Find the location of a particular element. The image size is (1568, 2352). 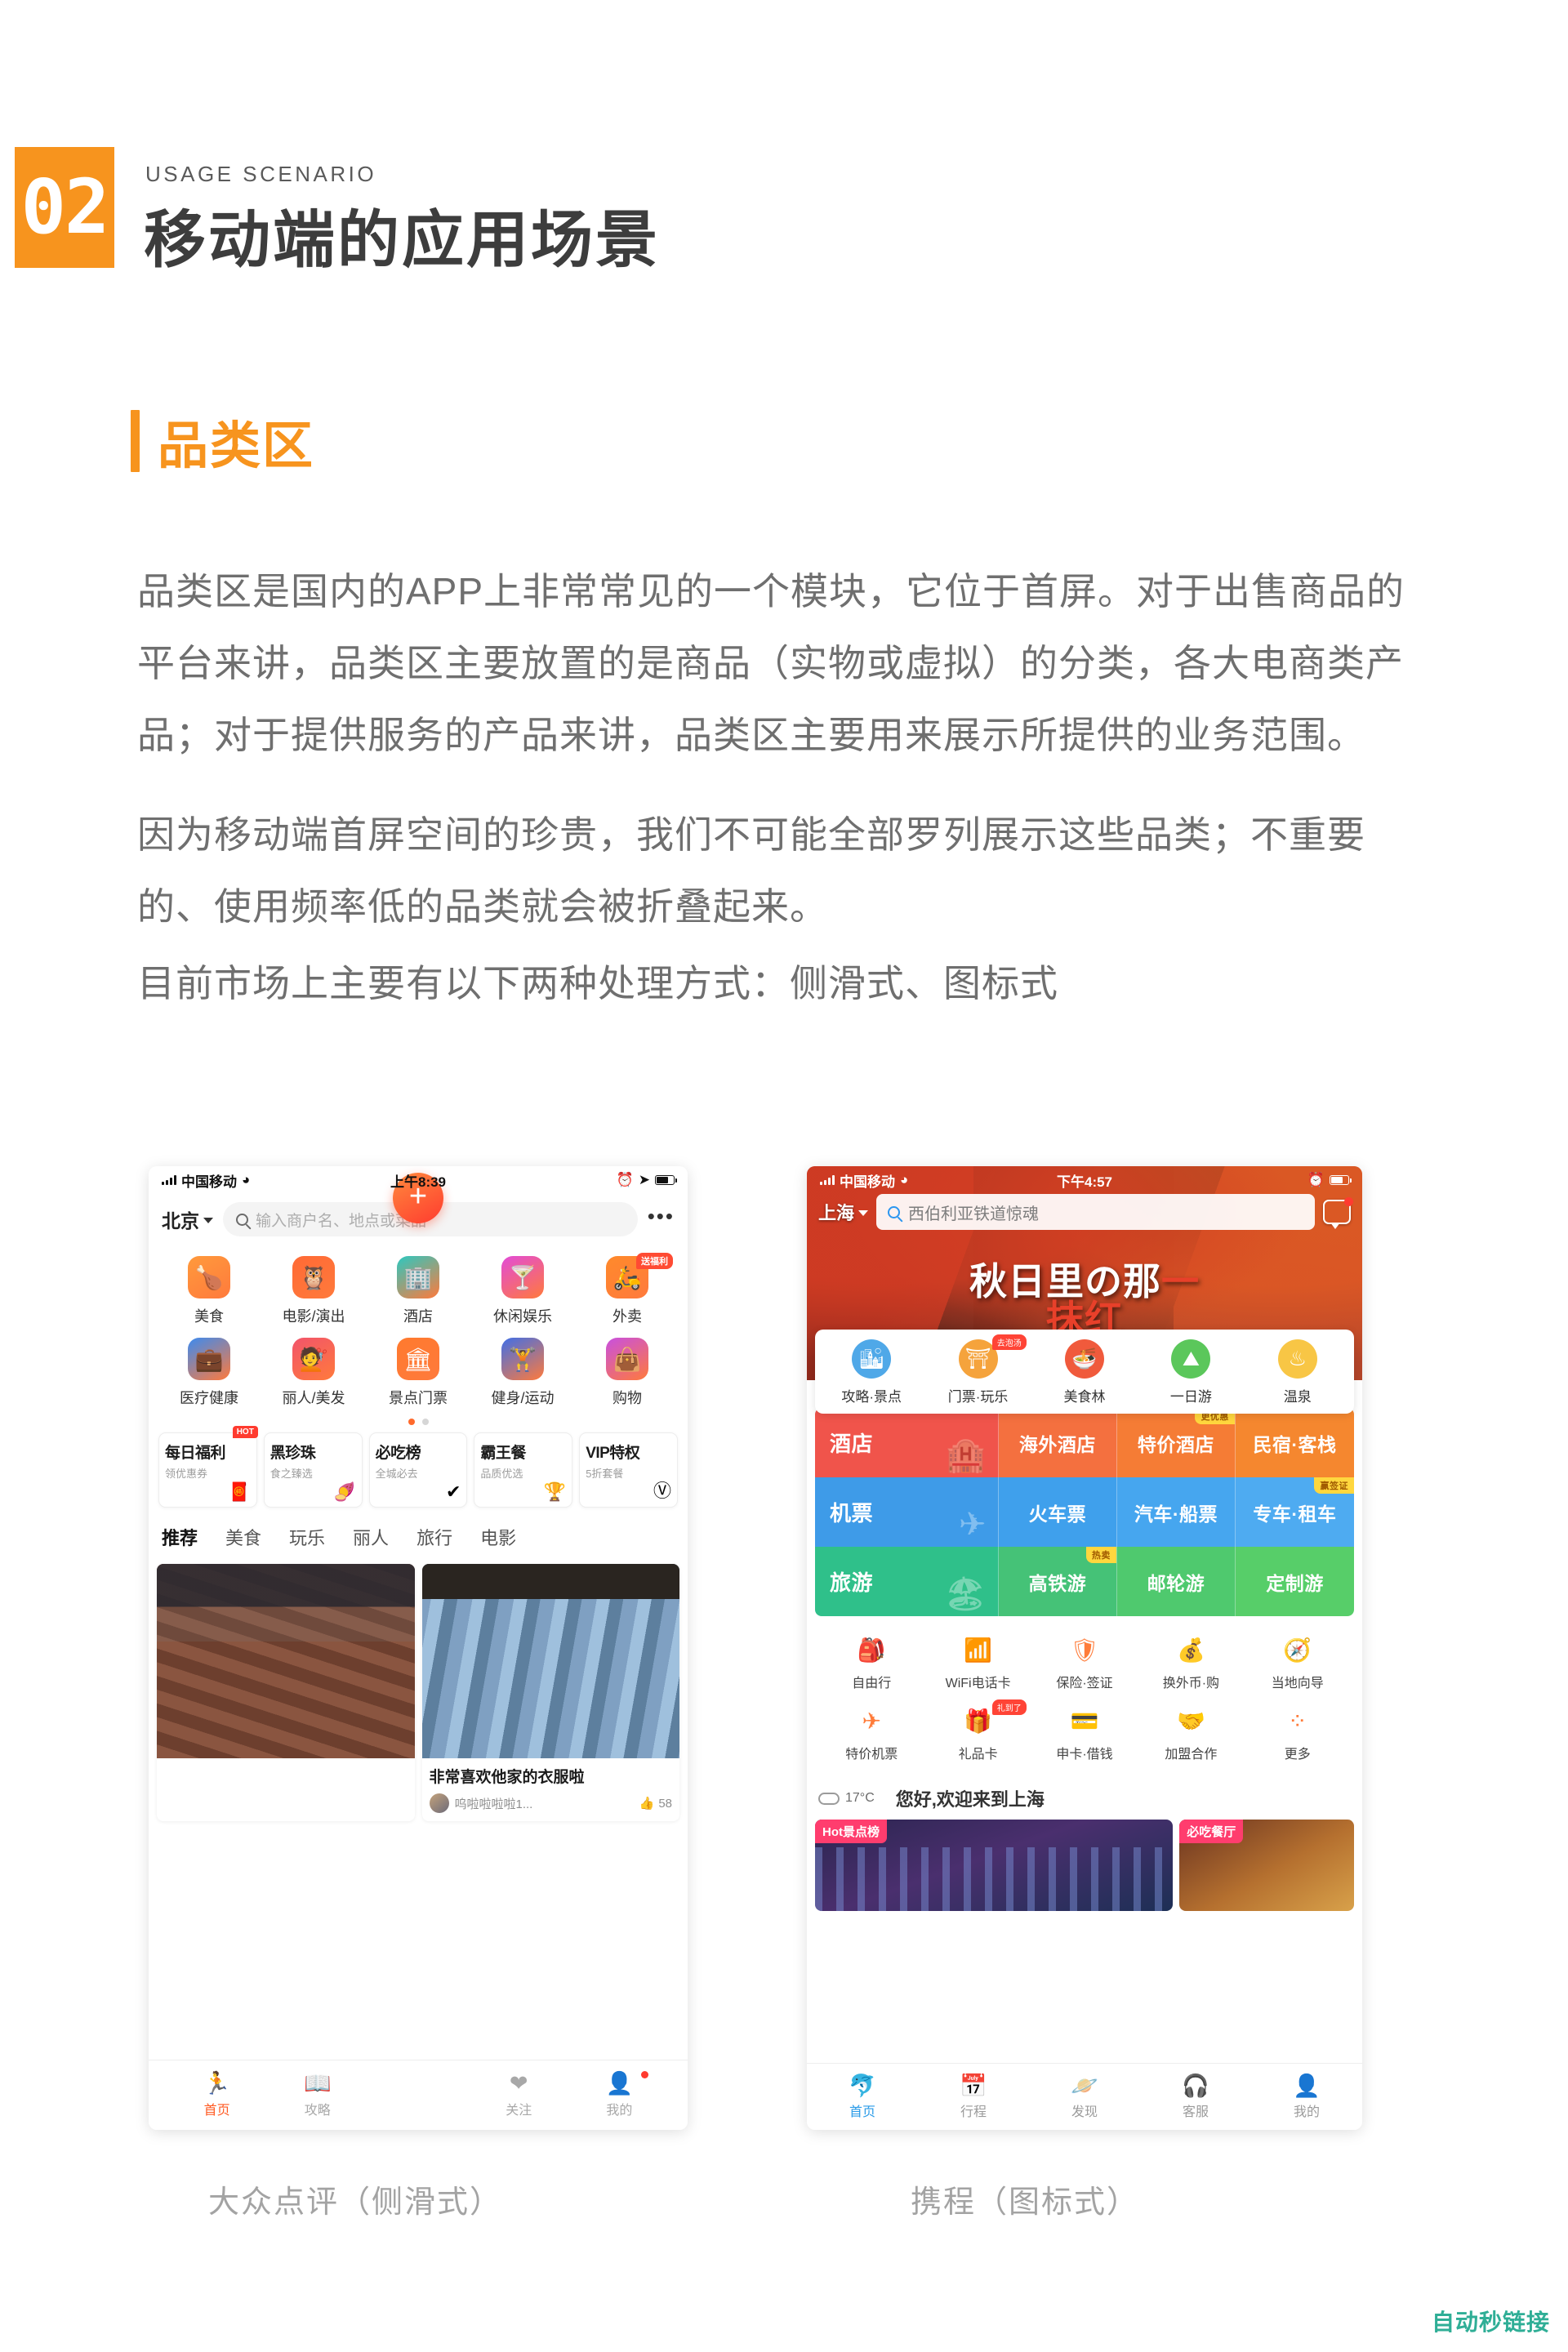

ctrip-tabbar-item-2: 🪐 发现 is located at coordinates (1084, 2097).